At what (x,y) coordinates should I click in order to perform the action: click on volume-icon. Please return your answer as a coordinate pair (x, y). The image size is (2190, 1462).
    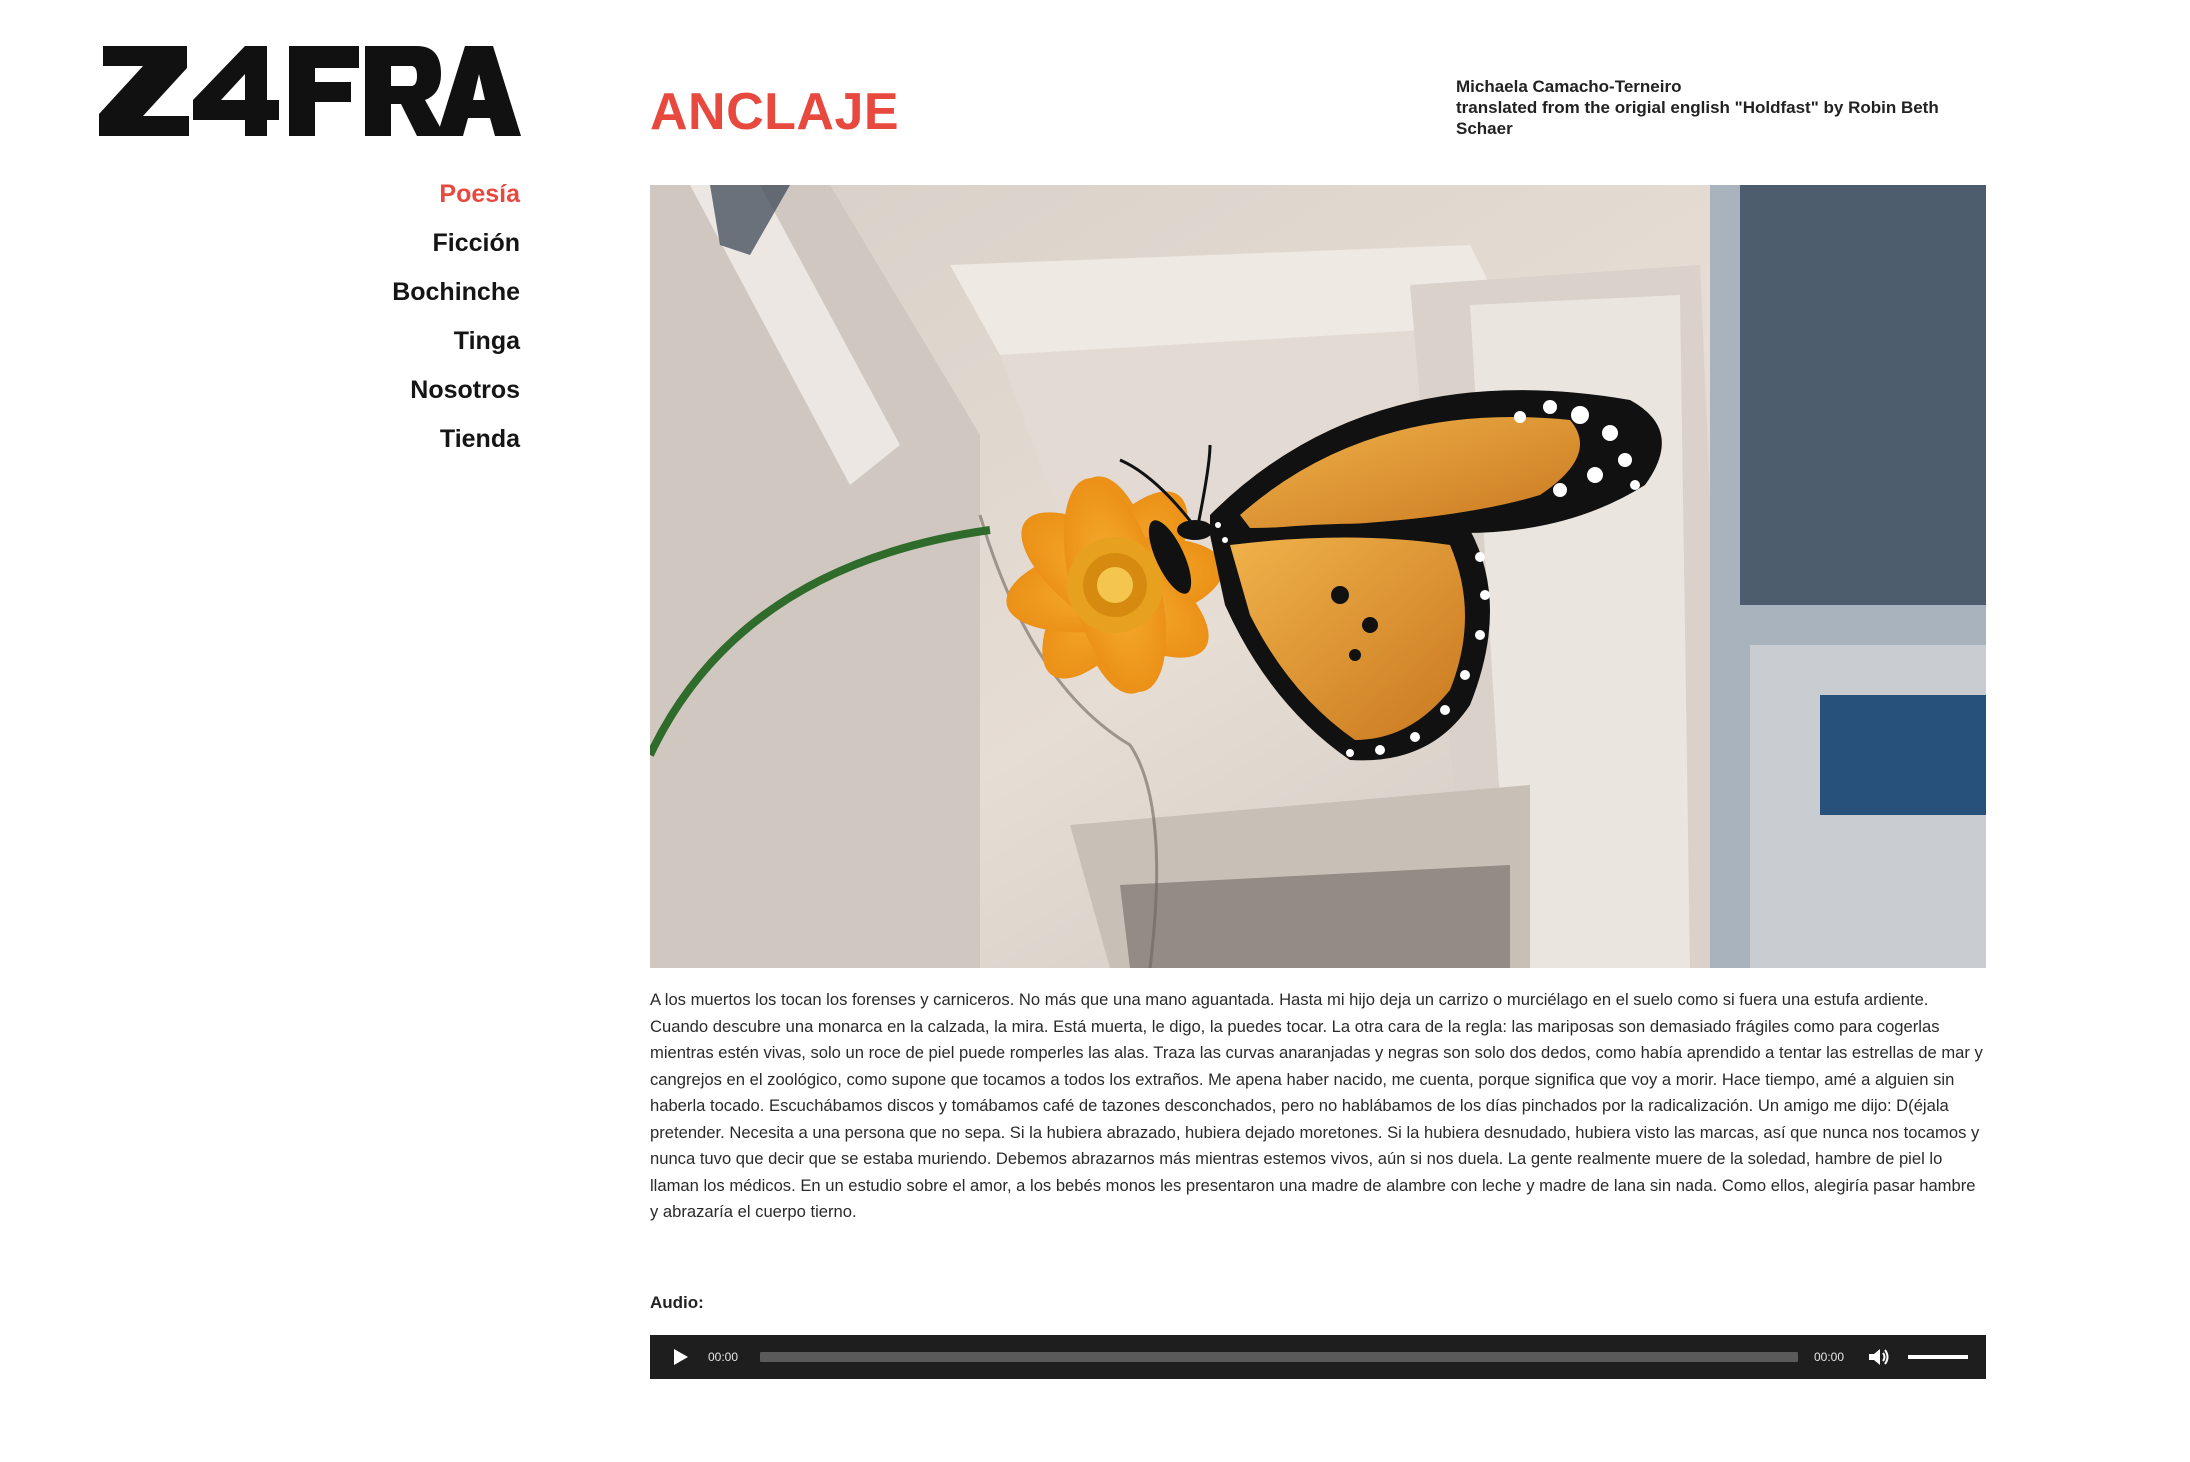
    Looking at the image, I should click on (1879, 1357).